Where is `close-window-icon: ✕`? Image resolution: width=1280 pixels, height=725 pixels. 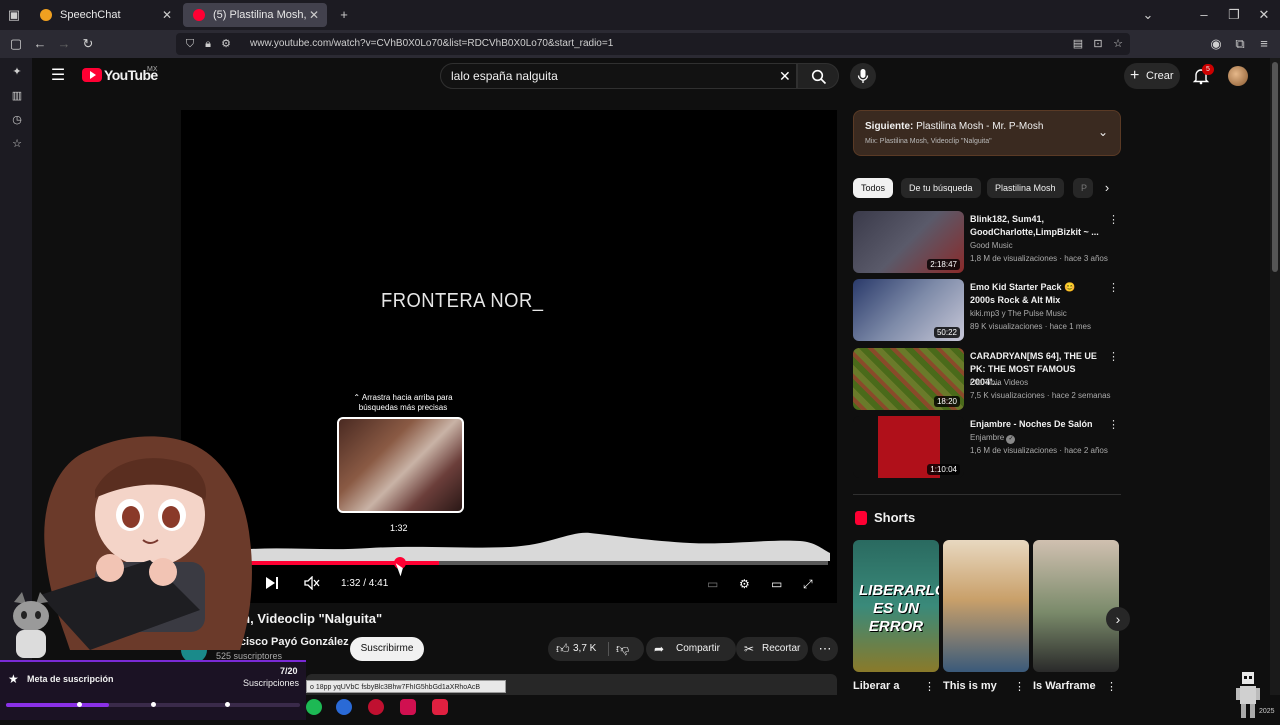 close-window-icon: ✕ is located at coordinates (1264, 15).